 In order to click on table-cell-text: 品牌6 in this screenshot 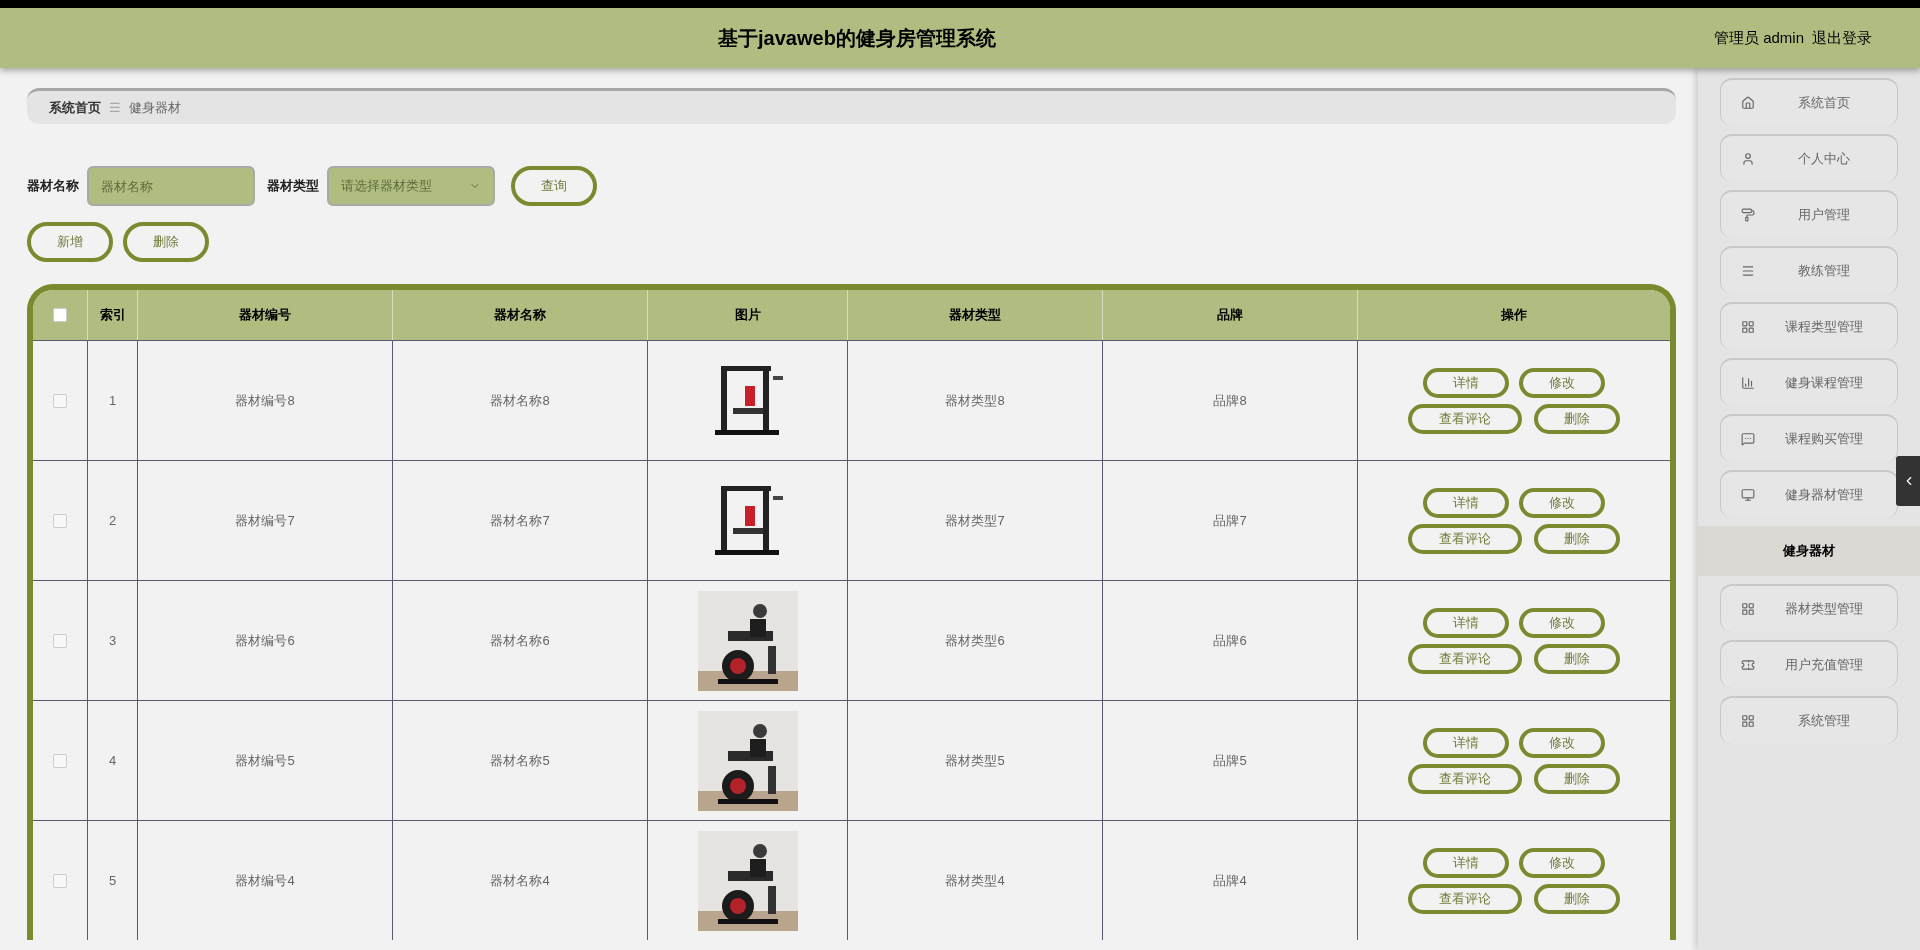, I will do `click(1230, 640)`.